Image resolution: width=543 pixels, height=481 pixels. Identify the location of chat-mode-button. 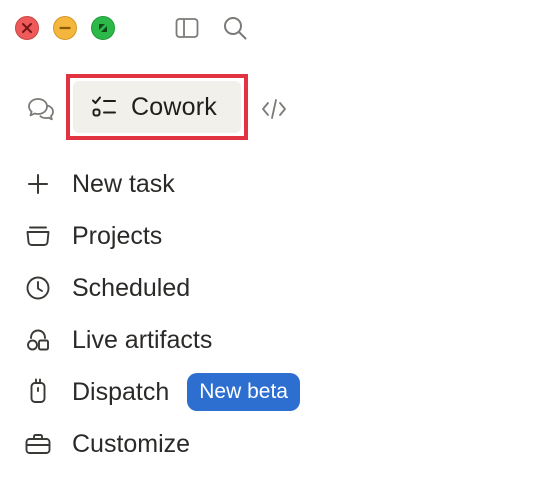
(41, 109).